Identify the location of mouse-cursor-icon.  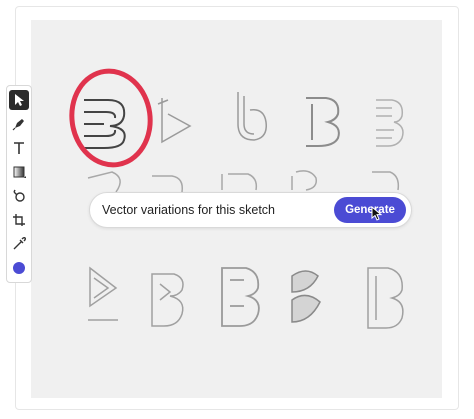
(377, 213).